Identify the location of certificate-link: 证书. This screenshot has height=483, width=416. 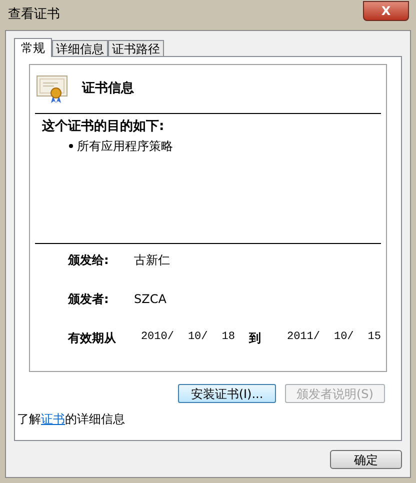
(53, 419).